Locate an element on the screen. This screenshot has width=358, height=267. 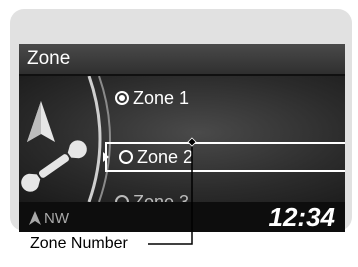
callout-leader-line is located at coordinates (172, 191).